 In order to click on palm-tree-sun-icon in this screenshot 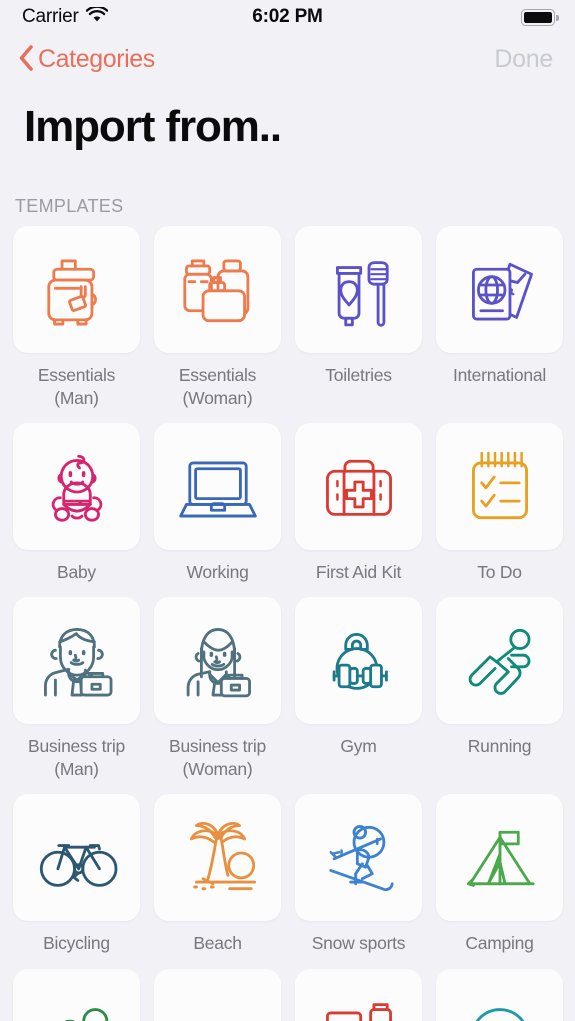, I will do `click(222, 855)`.